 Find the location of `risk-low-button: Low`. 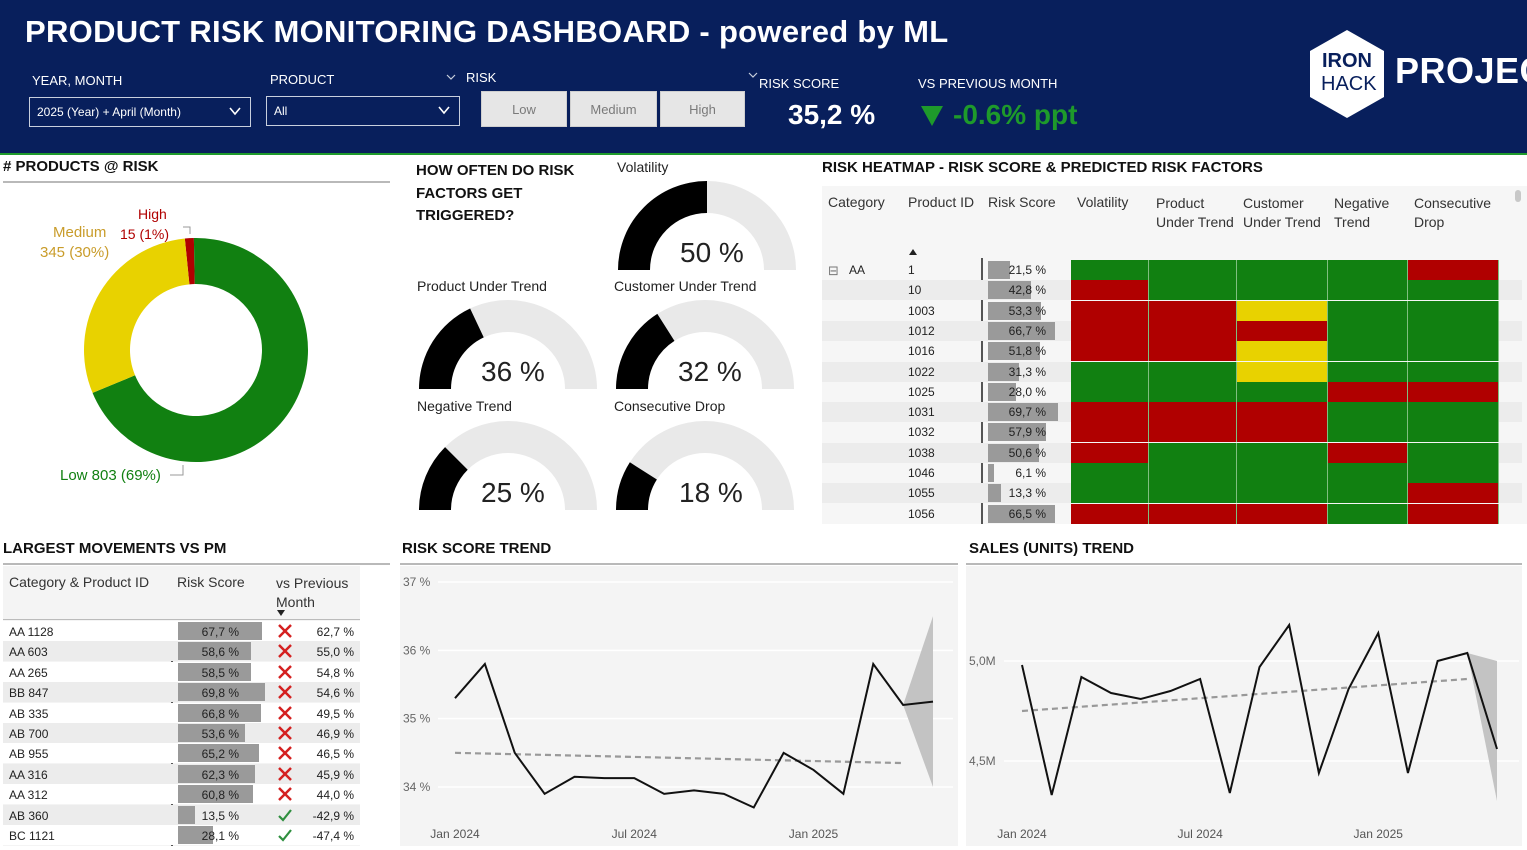

risk-low-button: Low is located at coordinates (524, 109).